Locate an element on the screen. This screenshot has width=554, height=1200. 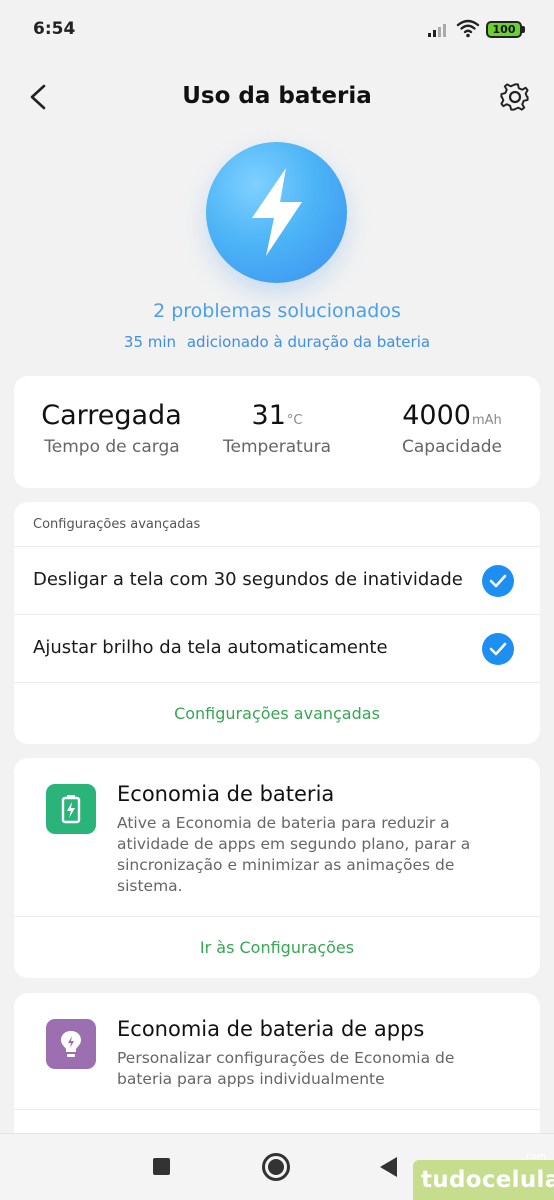
battery-status-circle is located at coordinates (276, 212).